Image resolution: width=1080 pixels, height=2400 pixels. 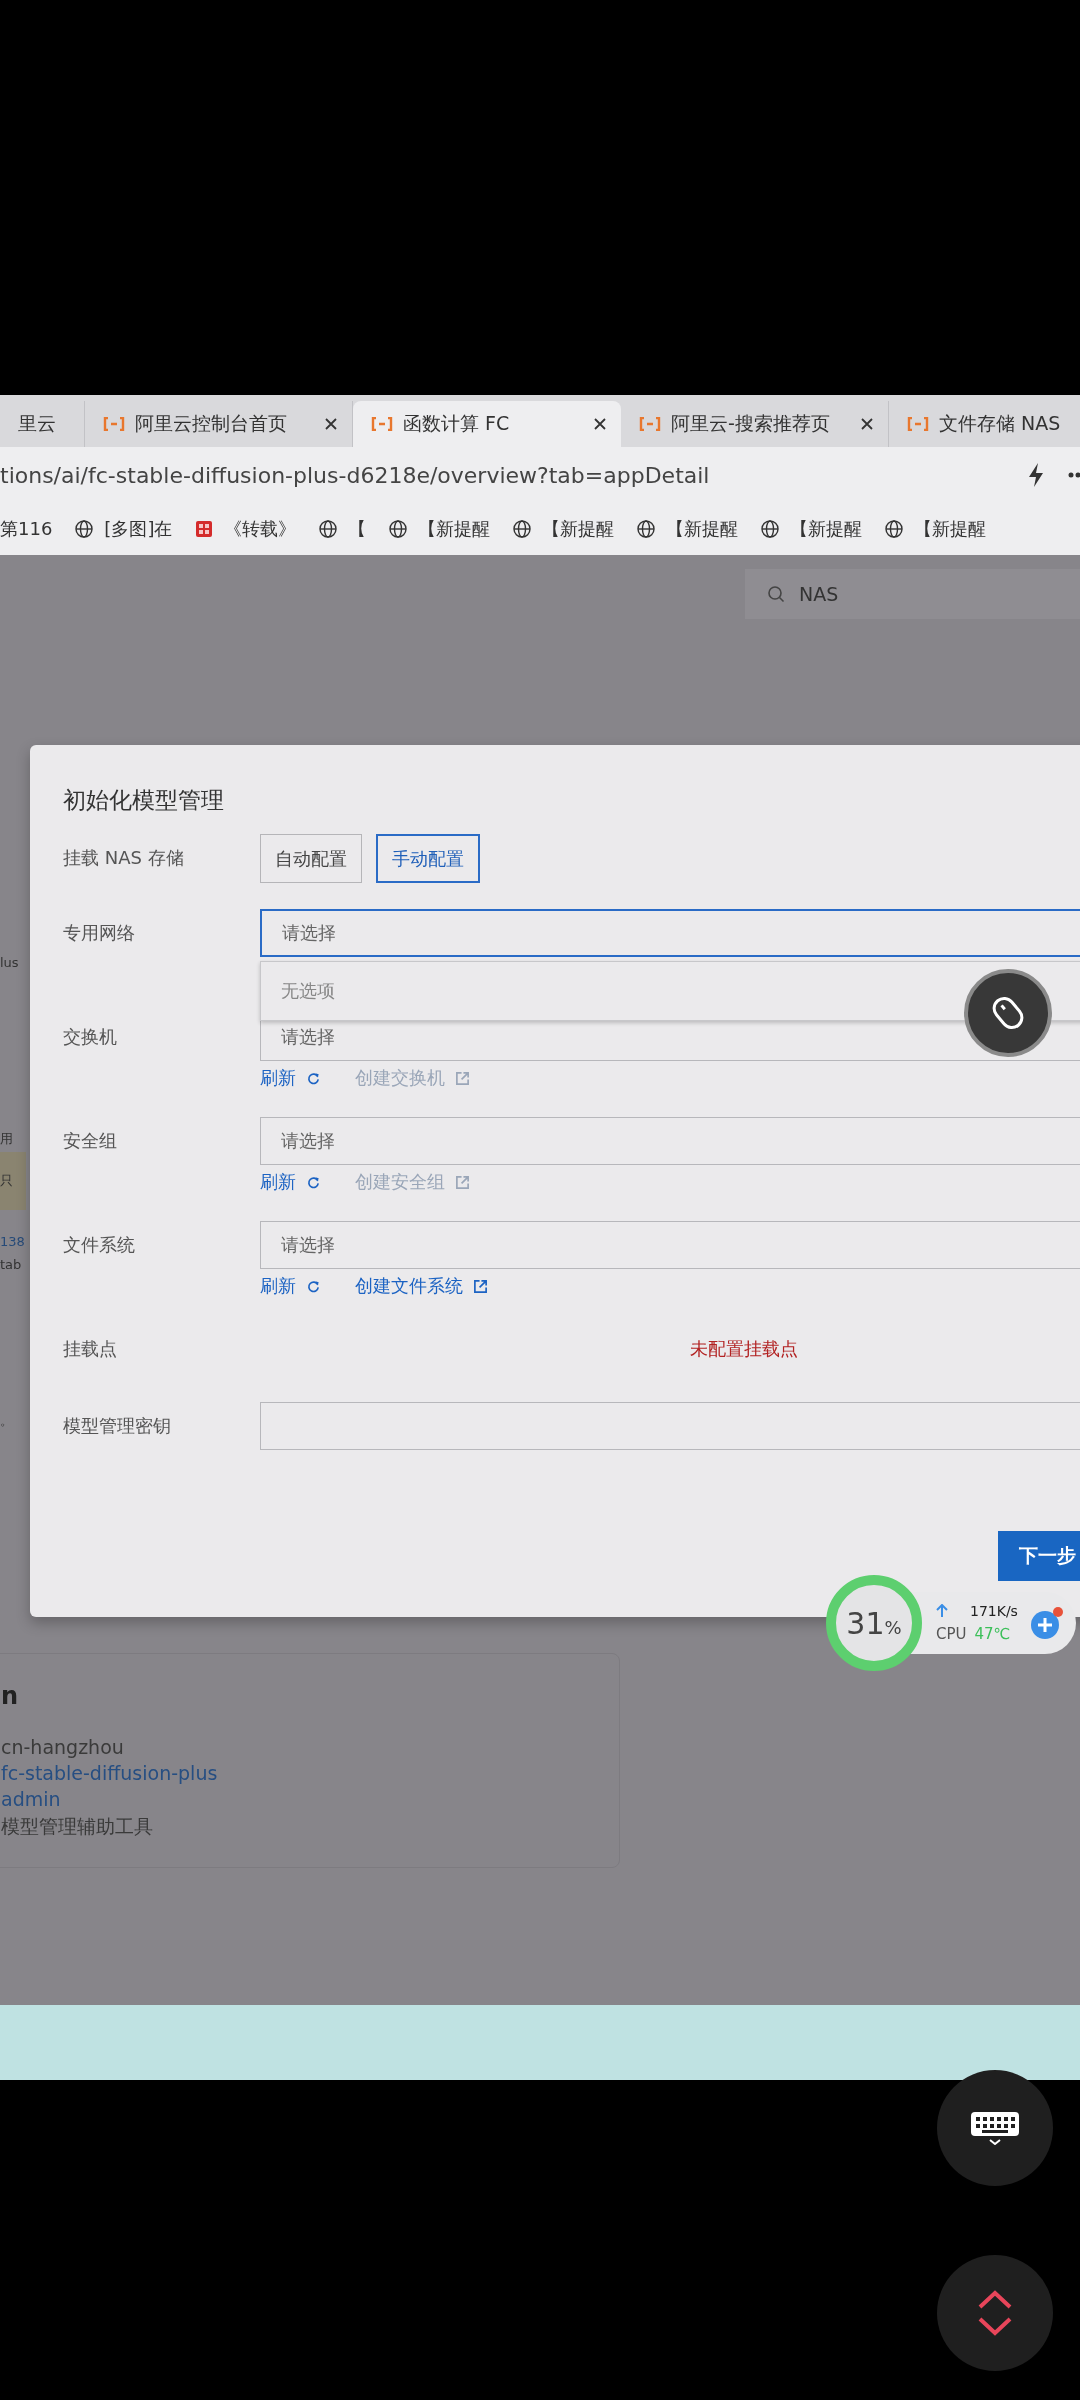 What do you see at coordinates (90, 1037) in the screenshot?
I see `form-label: 交换机` at bounding box center [90, 1037].